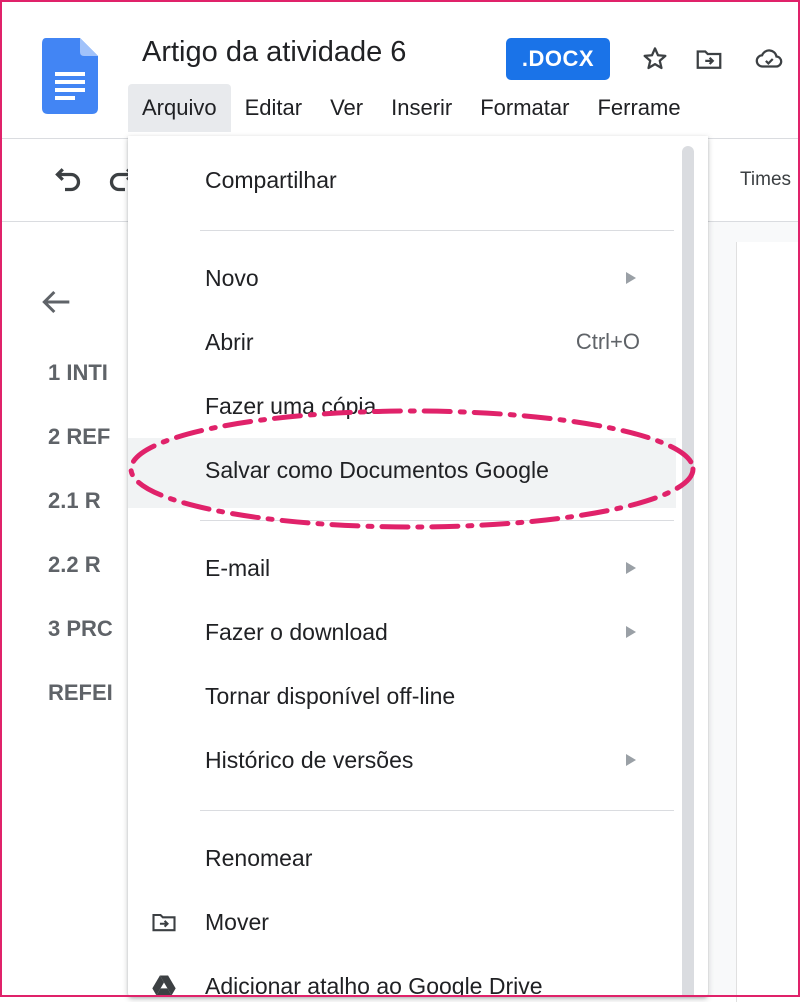  What do you see at coordinates (74, 565) in the screenshot?
I see `outline-item: 2.2 R` at bounding box center [74, 565].